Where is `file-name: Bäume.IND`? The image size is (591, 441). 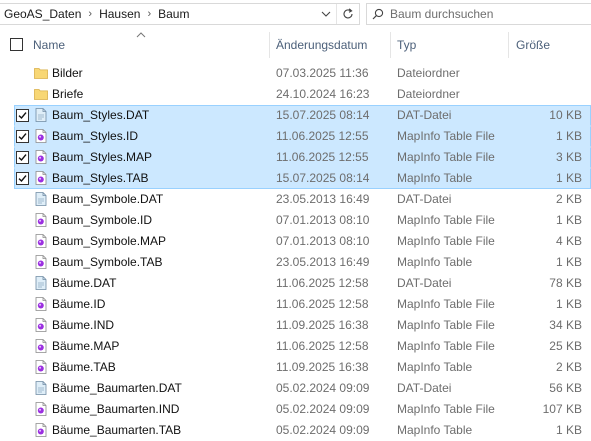 file-name: Bäume.IND is located at coordinates (83, 325).